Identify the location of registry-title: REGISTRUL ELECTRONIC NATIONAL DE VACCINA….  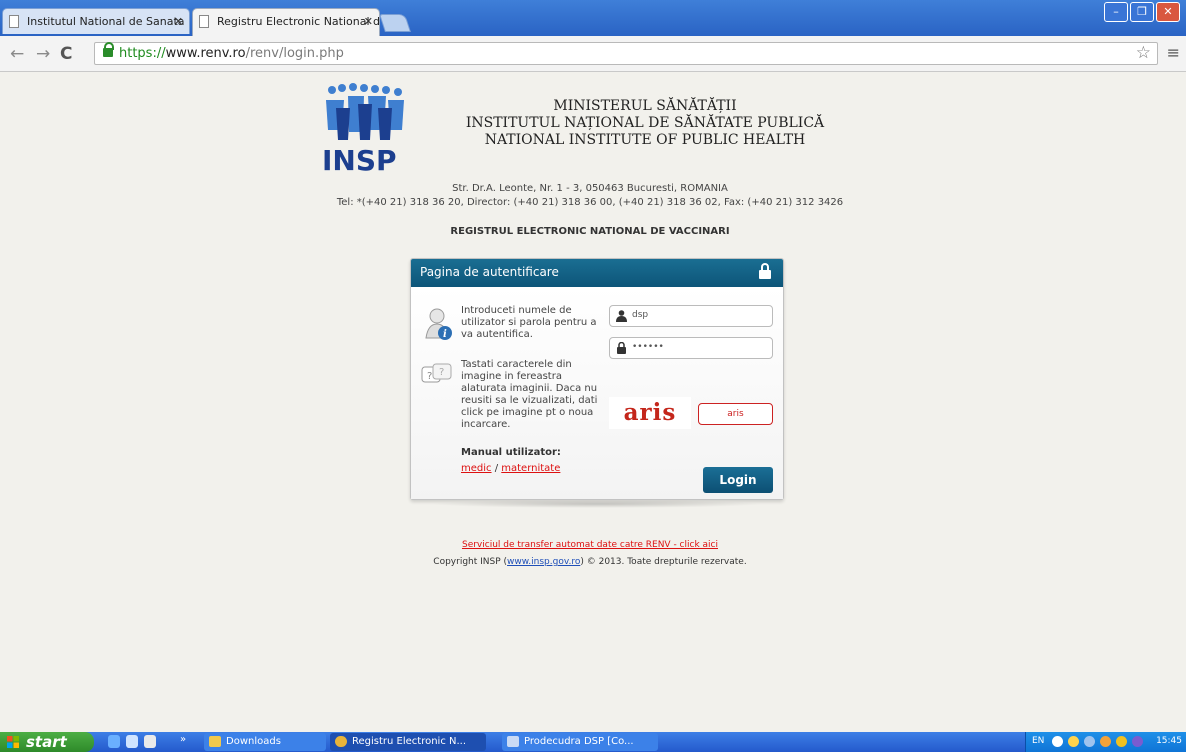
(590, 231).